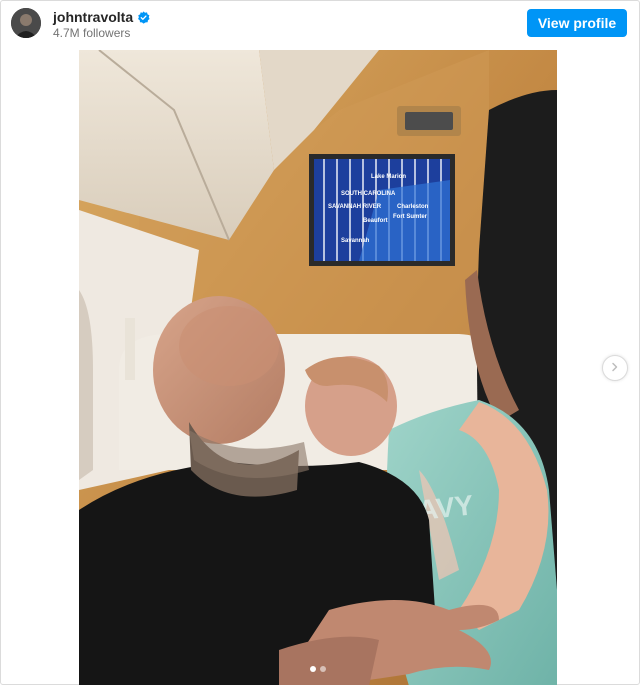 Image resolution: width=640 pixels, height=685 pixels. I want to click on map-label-beaufort: Beaufort, so click(375, 221).